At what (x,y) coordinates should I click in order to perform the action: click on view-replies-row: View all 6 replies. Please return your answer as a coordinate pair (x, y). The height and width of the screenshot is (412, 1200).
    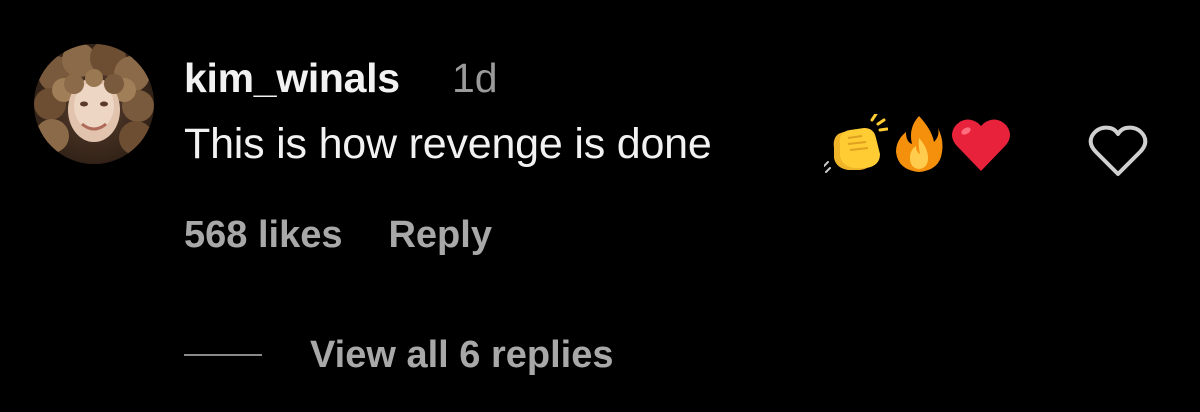
    Looking at the image, I should click on (398, 355).